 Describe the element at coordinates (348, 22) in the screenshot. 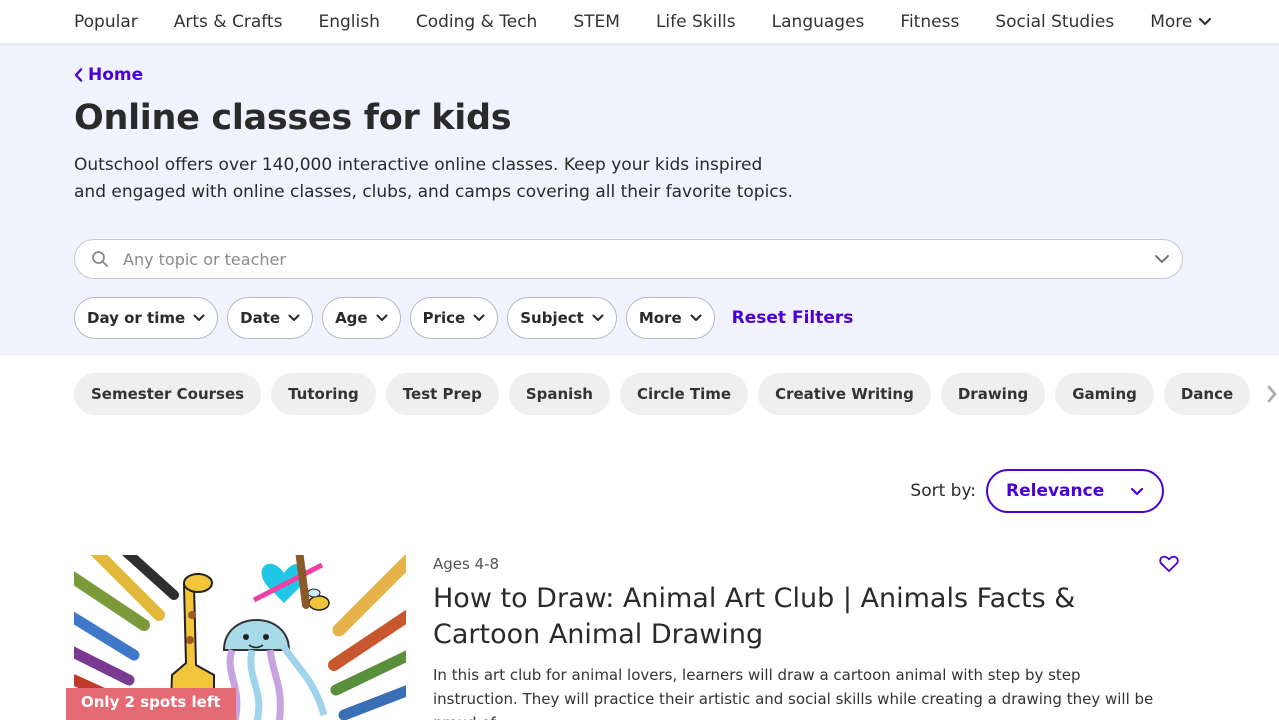

I see `nav-item-english: English` at that location.